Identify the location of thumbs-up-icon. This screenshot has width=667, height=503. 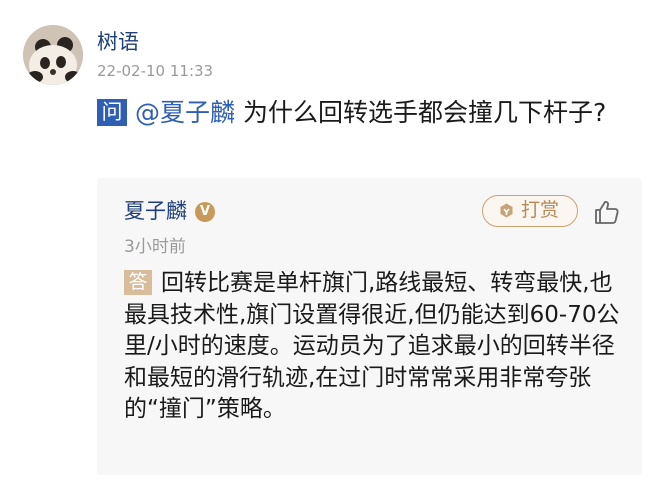
(607, 212).